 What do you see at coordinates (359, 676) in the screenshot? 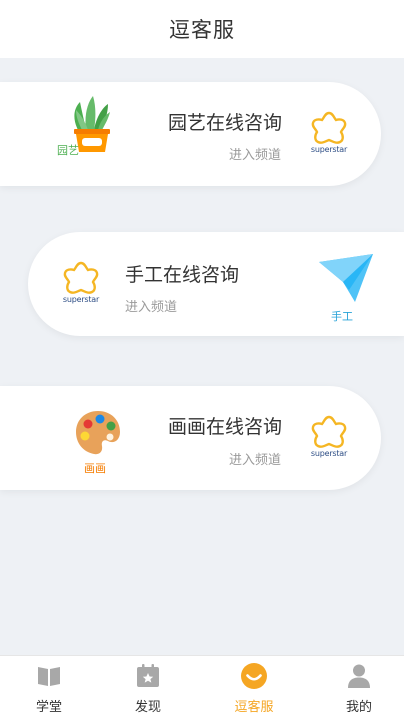
I see `user-icon` at bounding box center [359, 676].